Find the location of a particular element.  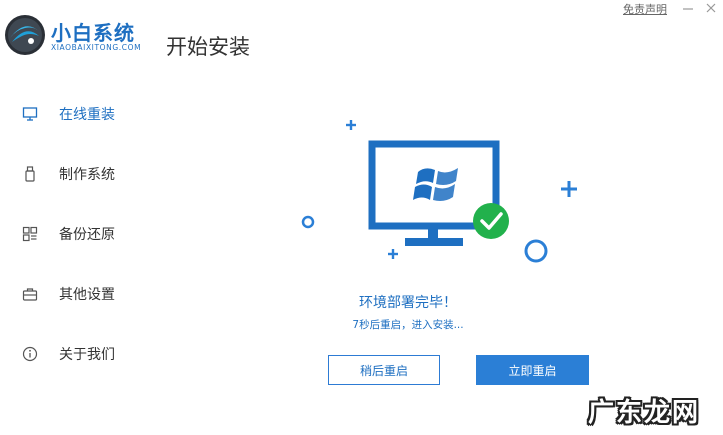

sidebar-item-label: 关于我们 is located at coordinates (87, 355).